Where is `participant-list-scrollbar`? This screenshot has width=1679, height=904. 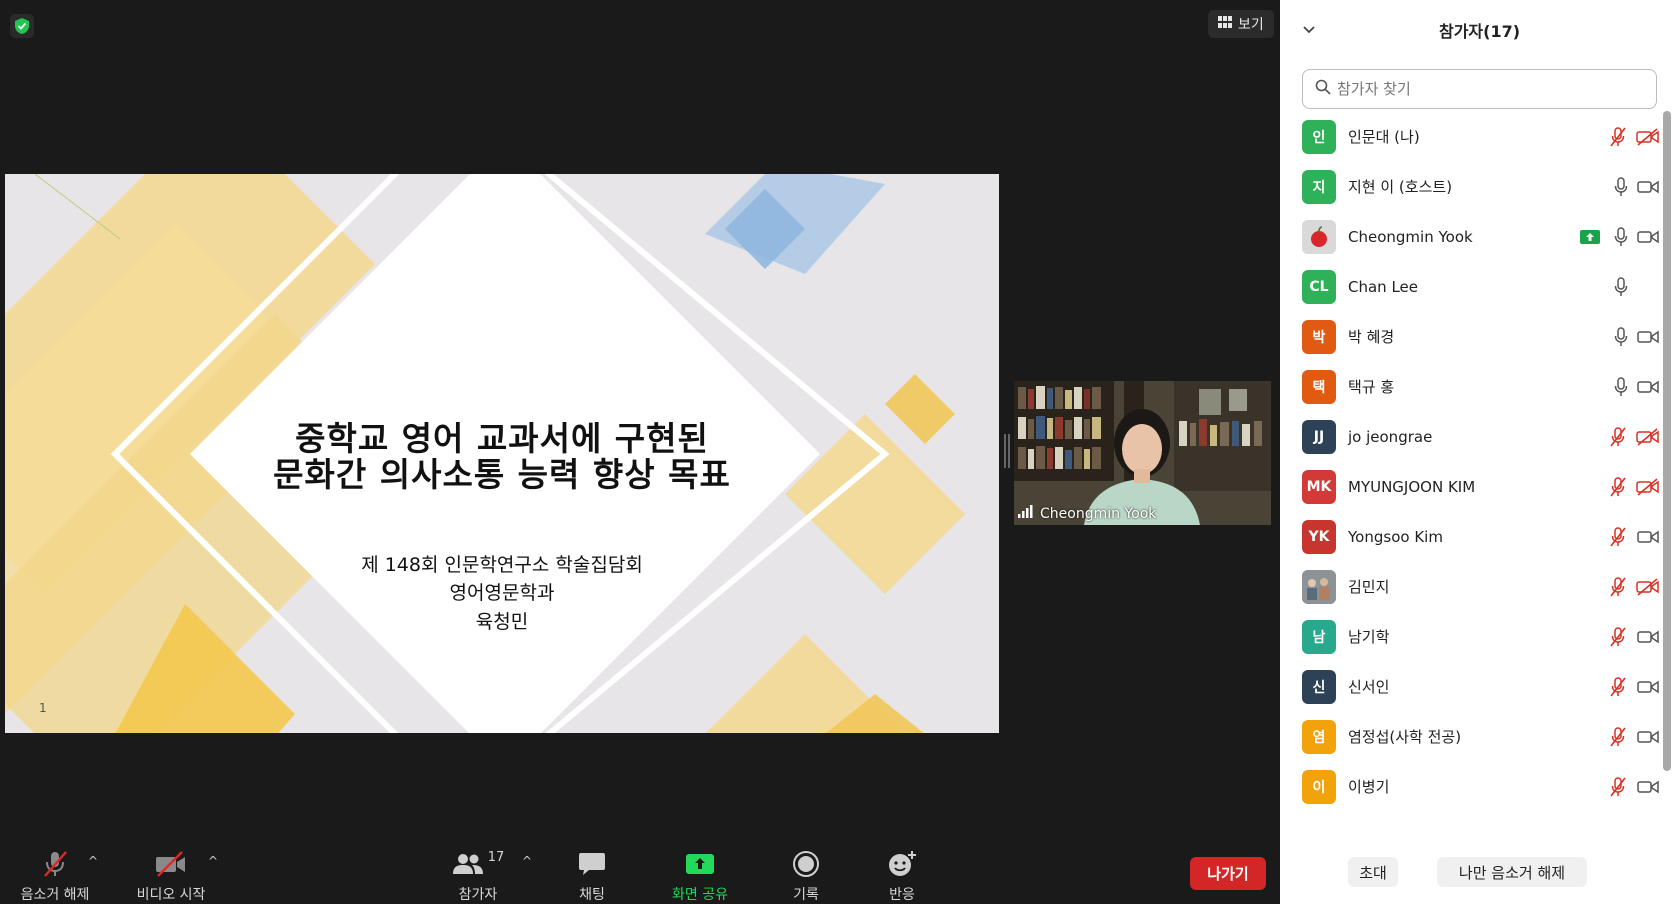 participant-list-scrollbar is located at coordinates (1667, 441).